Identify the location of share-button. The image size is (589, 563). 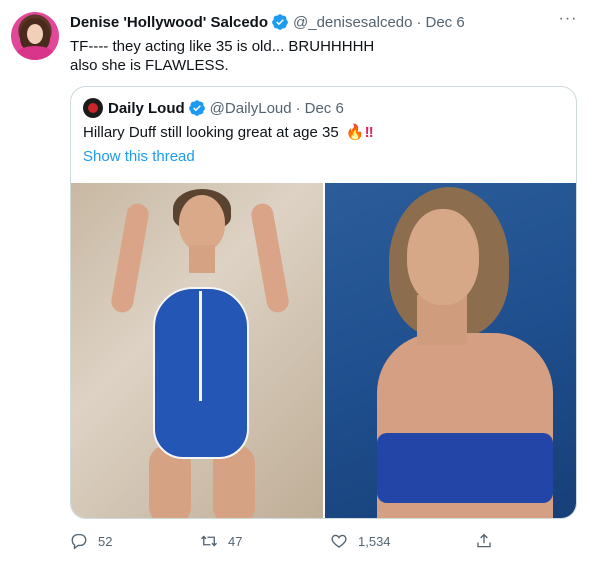
(489, 541).